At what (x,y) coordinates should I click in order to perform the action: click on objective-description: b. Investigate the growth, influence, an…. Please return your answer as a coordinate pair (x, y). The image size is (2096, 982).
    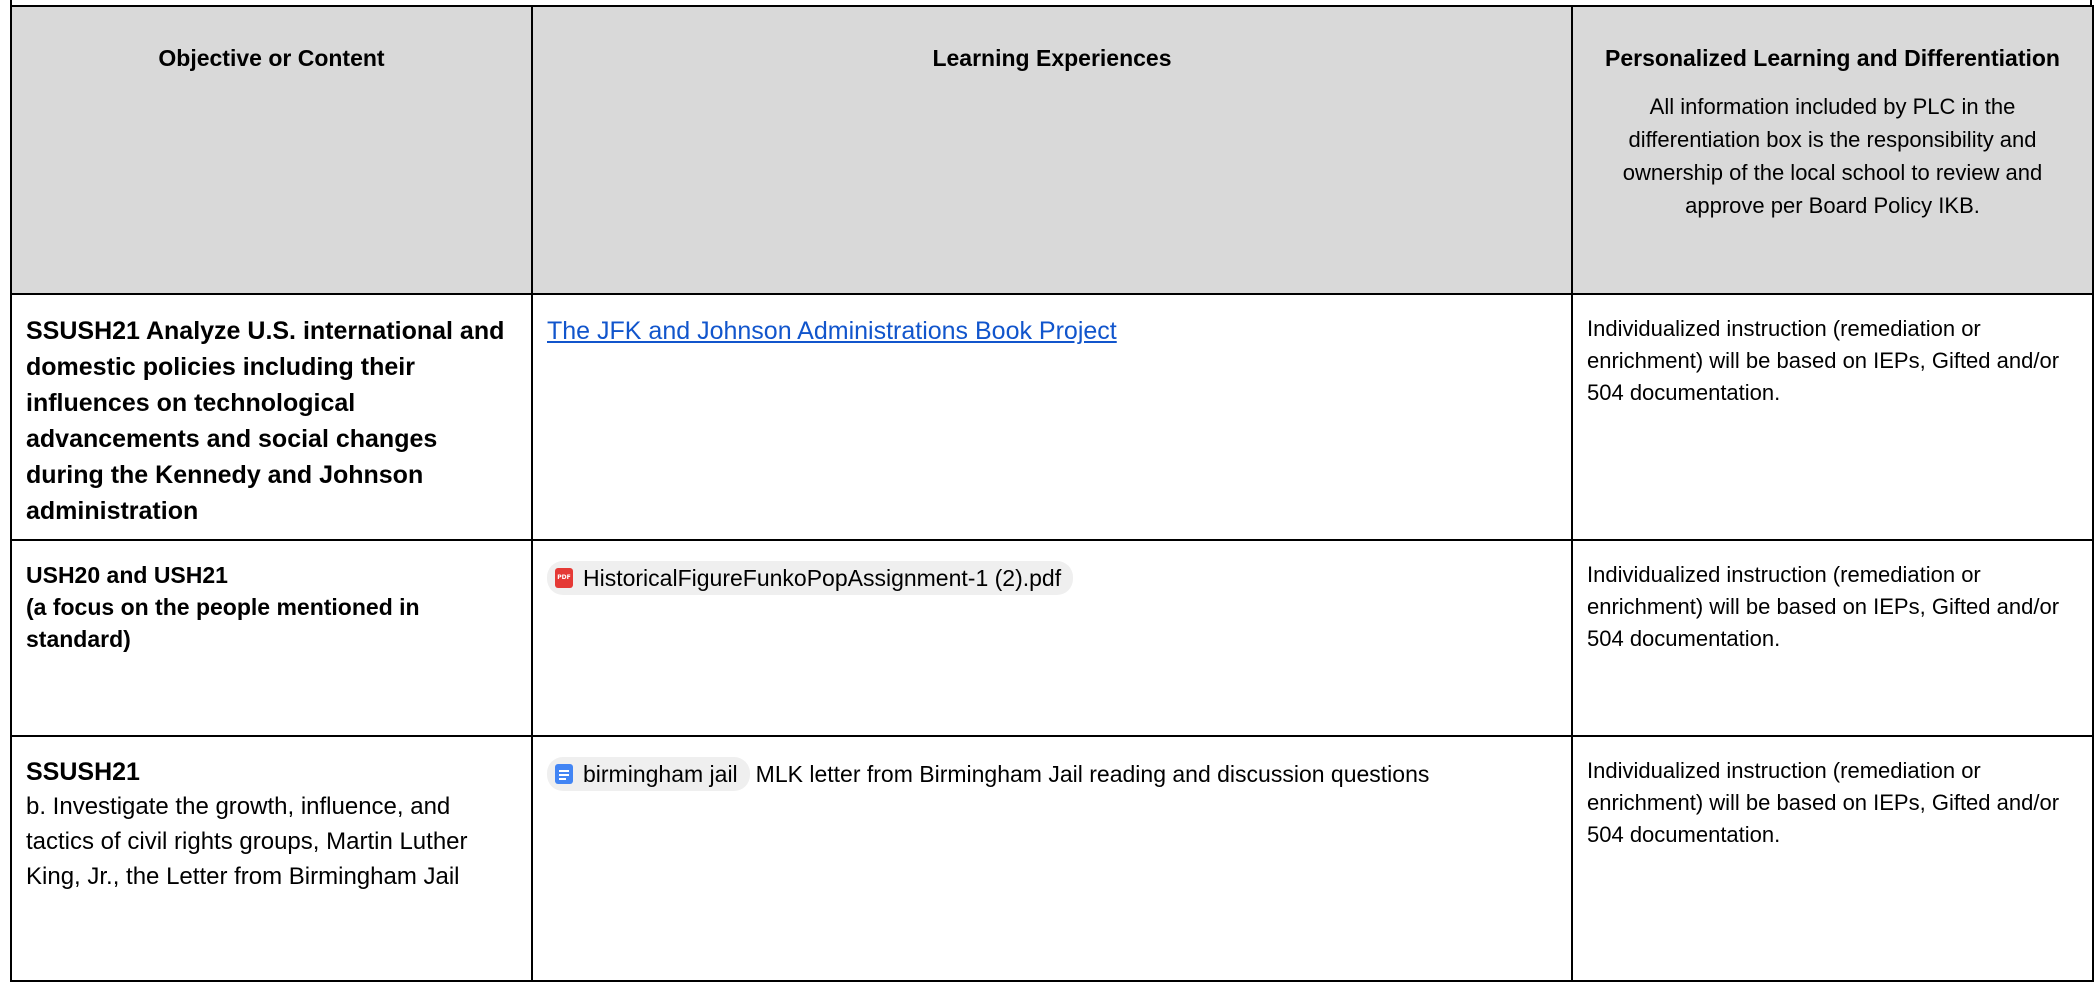
    Looking at the image, I should click on (247, 841).